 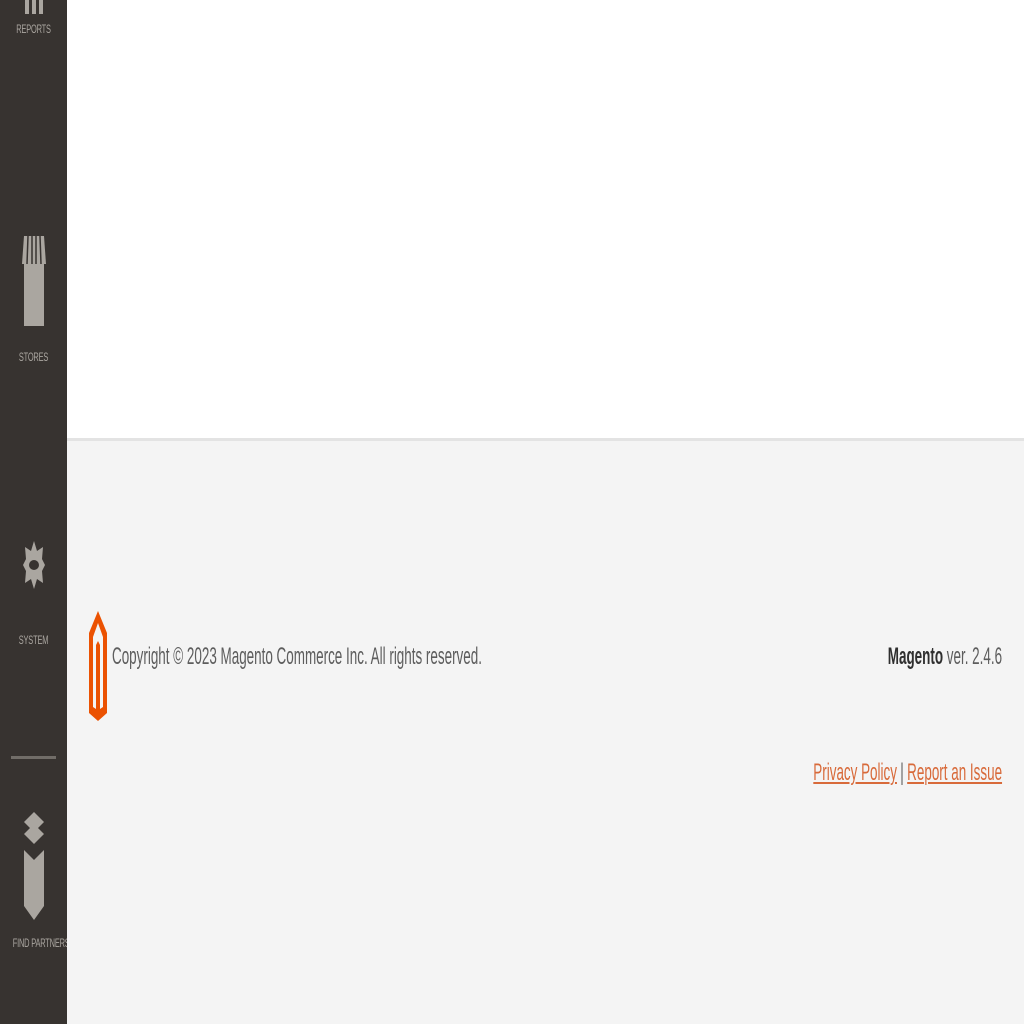 I want to click on magento-logo-icon, so click(x=98, y=666).